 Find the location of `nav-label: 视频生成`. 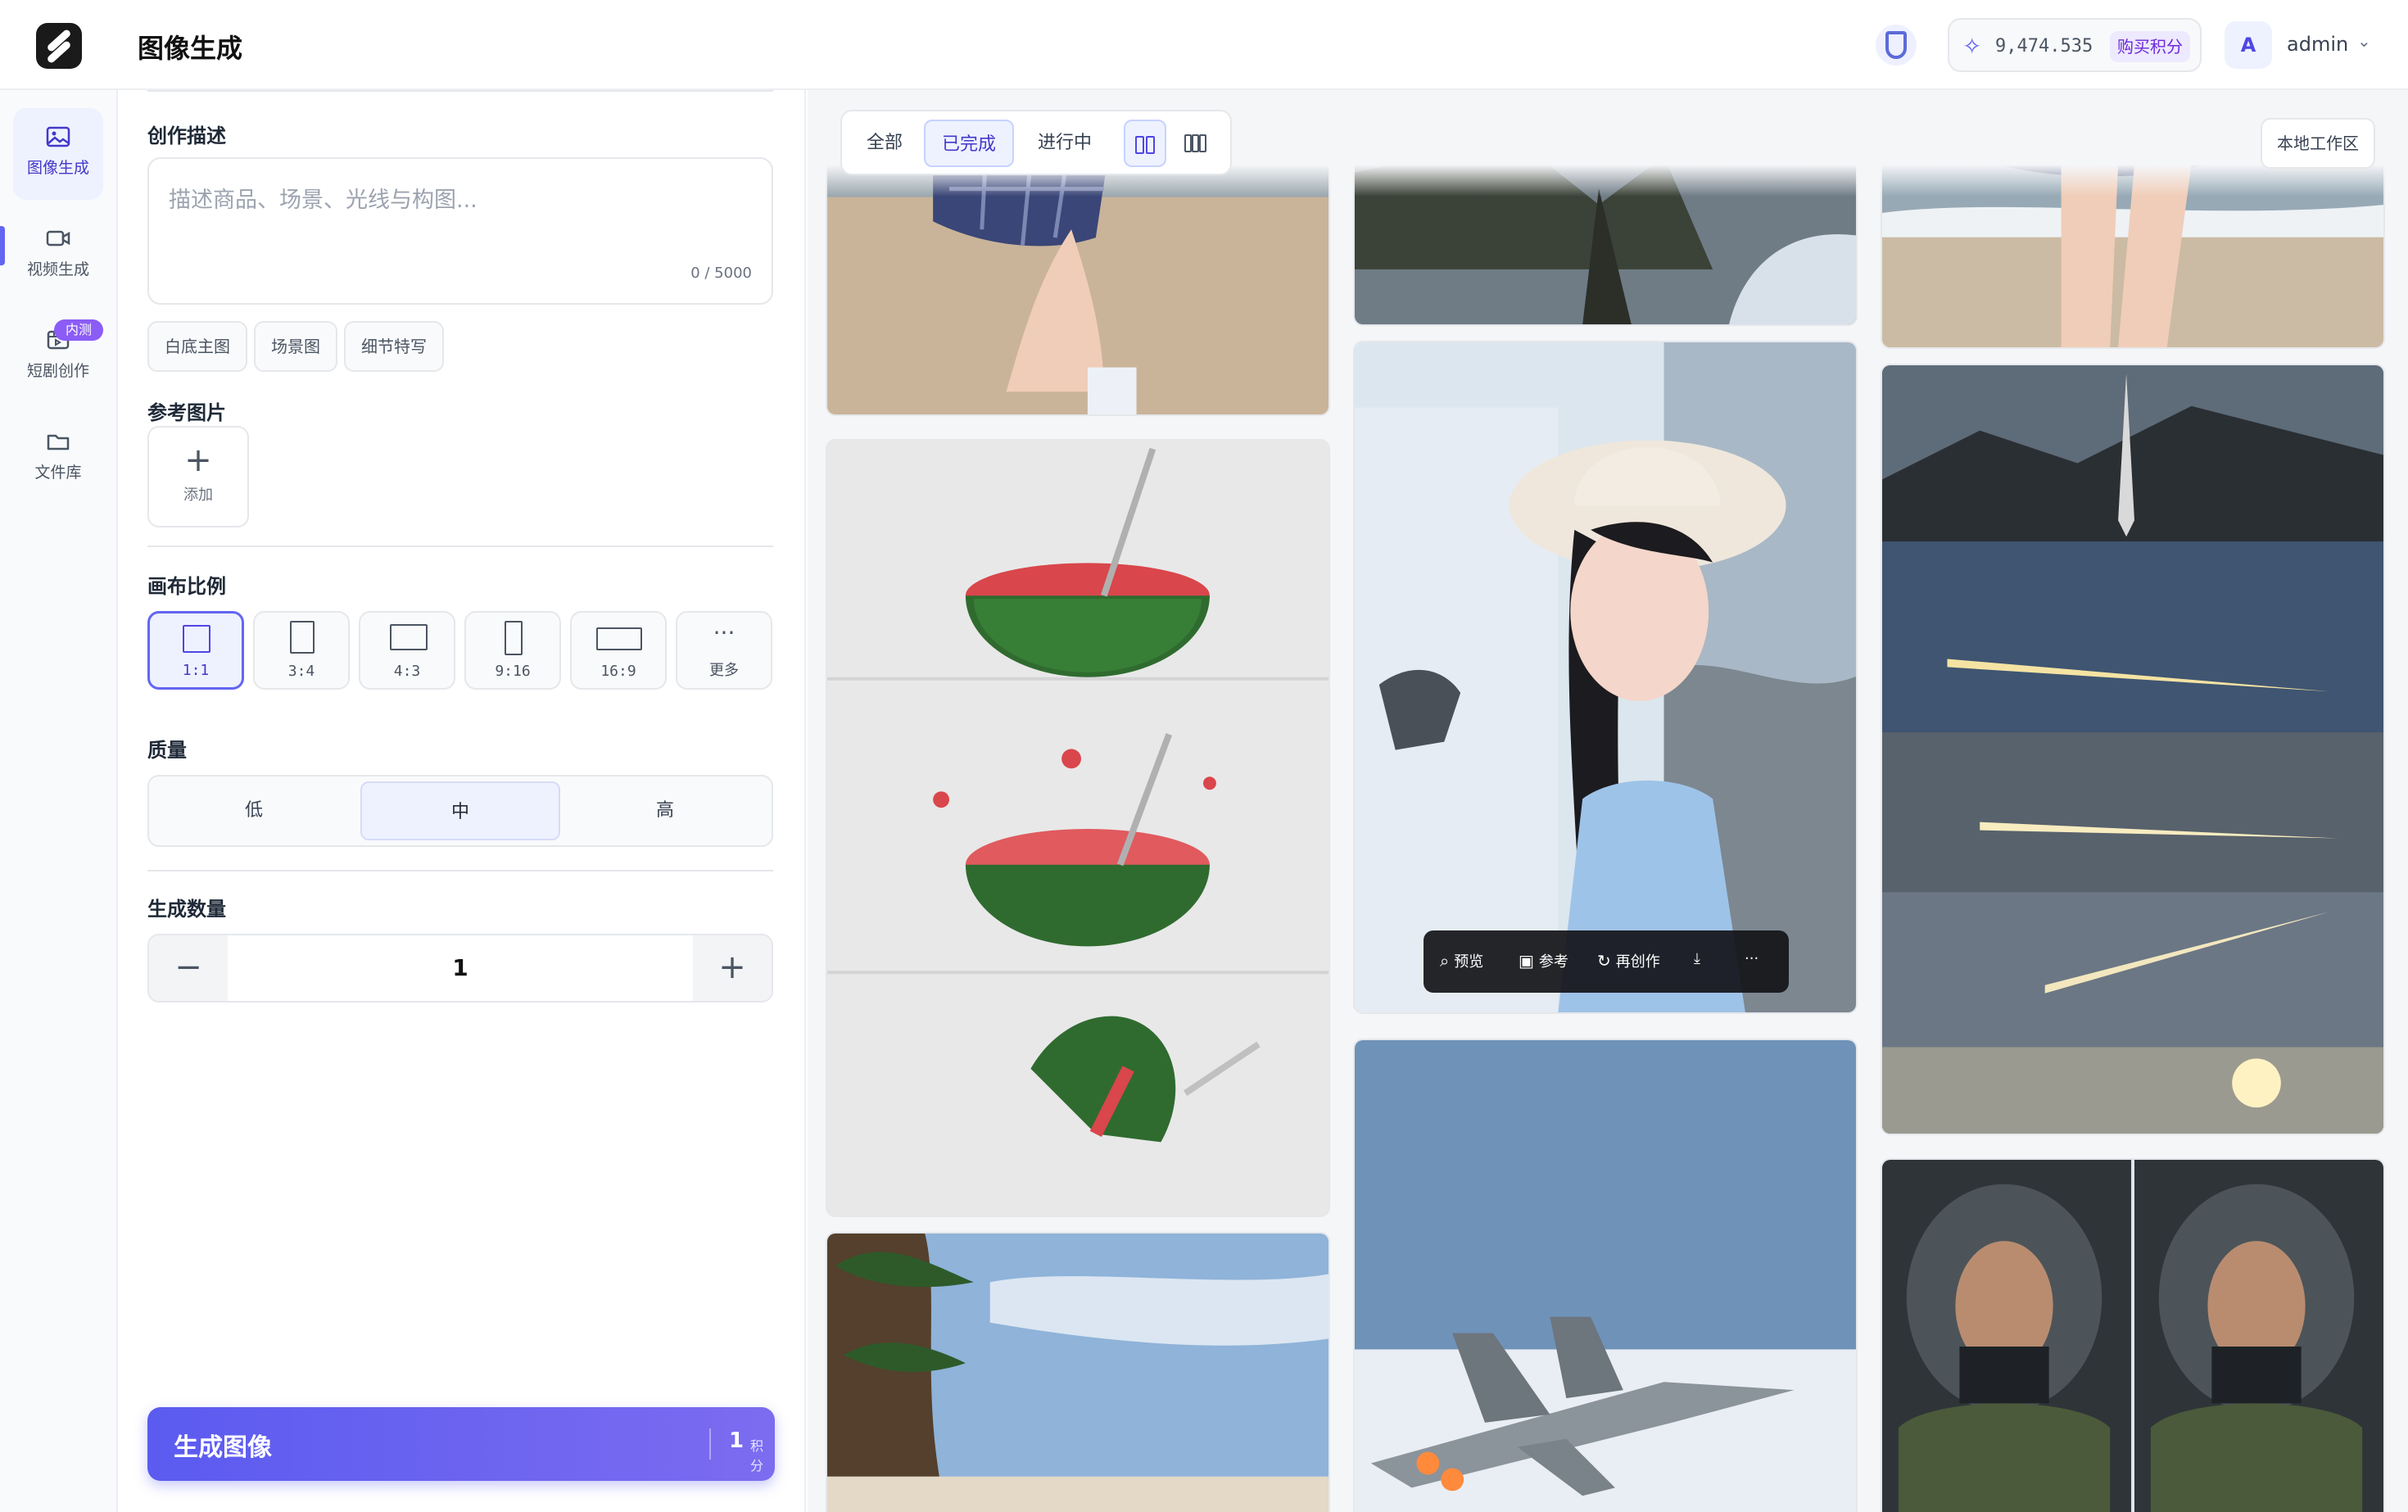

nav-label: 视频生成 is located at coordinates (57, 269).